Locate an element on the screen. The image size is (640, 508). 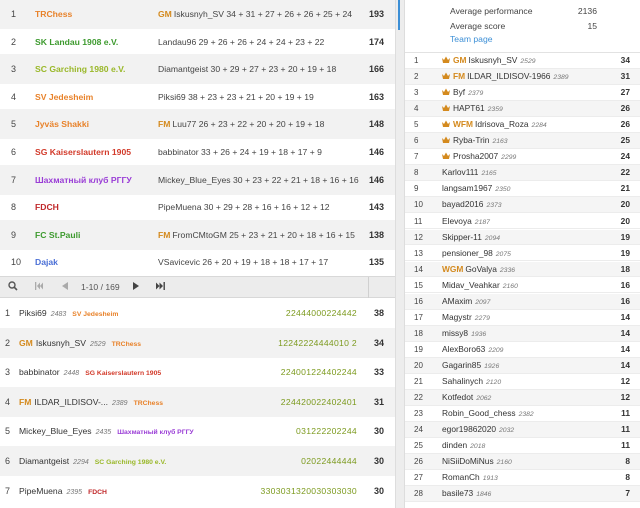
player-team-link: SV Jedesheim is located at coordinates (95, 314).